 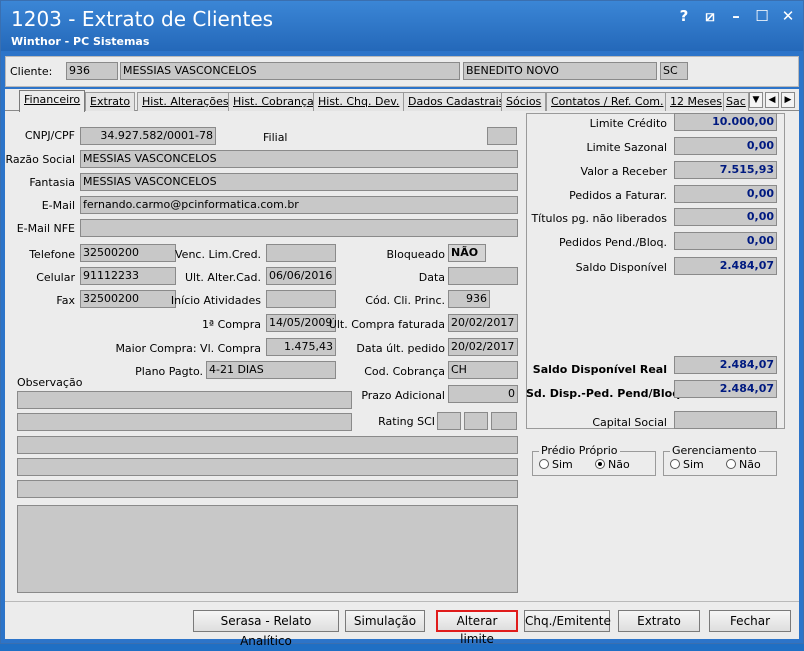 What do you see at coordinates (502, 136) in the screenshot?
I see `filial-field` at bounding box center [502, 136].